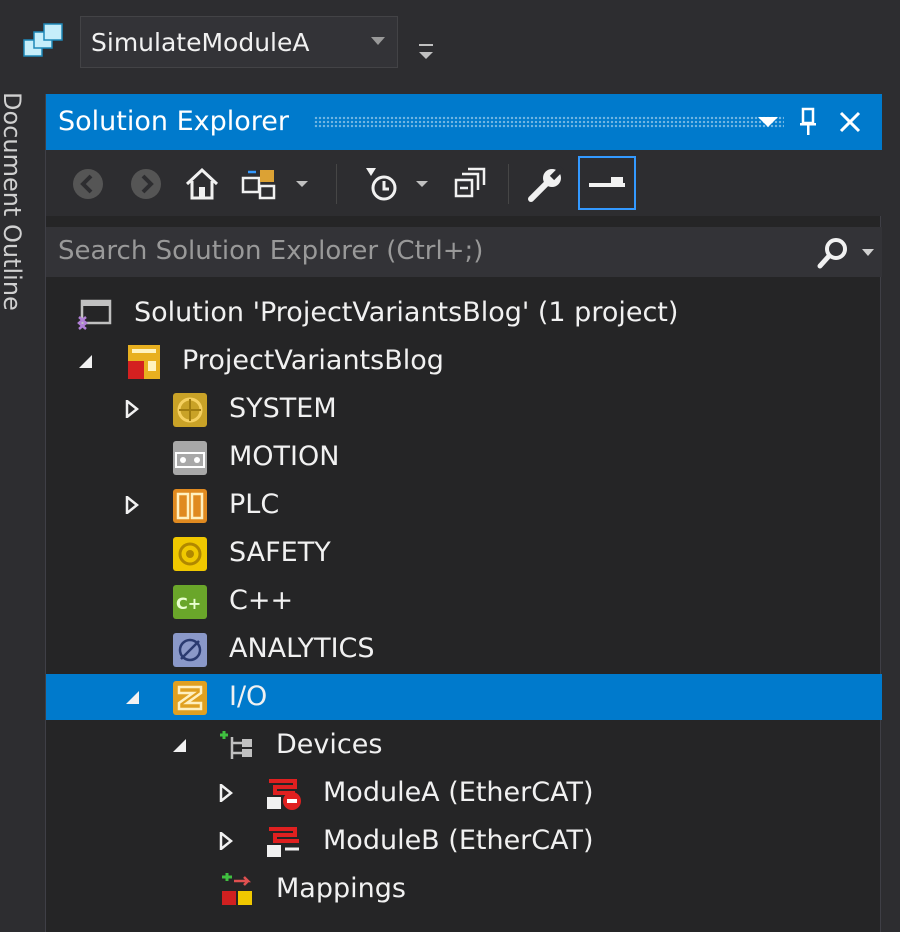 The image size is (900, 932). I want to click on tree-node-label: I/O, so click(248, 696).